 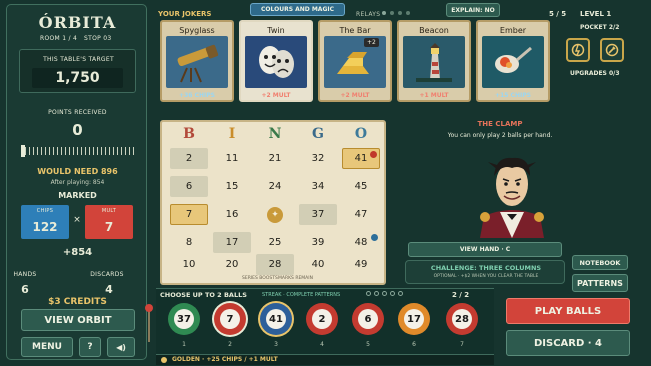 I want to click on after-playing-text: After playing: 854, so click(x=77, y=182).